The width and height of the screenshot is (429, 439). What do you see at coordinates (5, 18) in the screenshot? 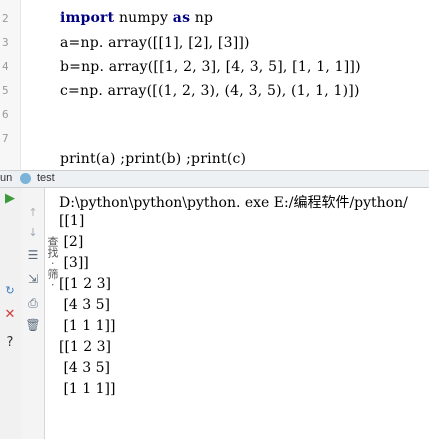
I see `line-number: 2` at bounding box center [5, 18].